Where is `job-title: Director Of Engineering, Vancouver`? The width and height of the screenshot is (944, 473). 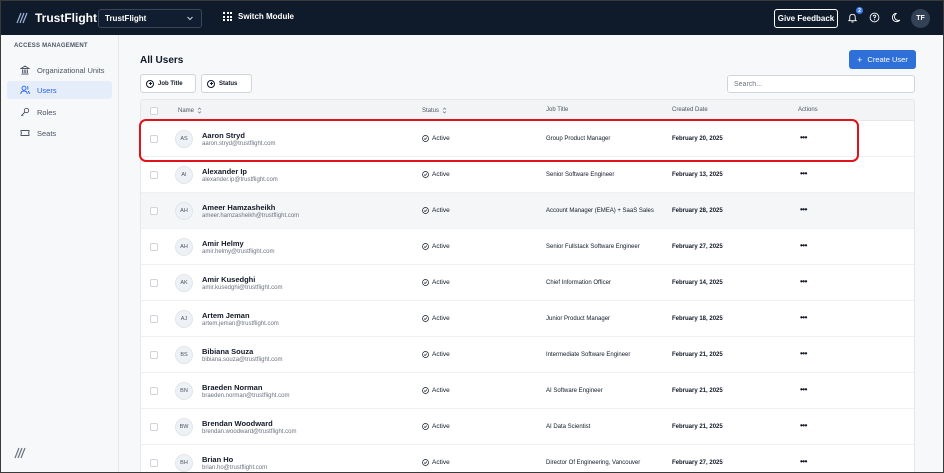 job-title: Director Of Engineering, Vancouver is located at coordinates (593, 463).